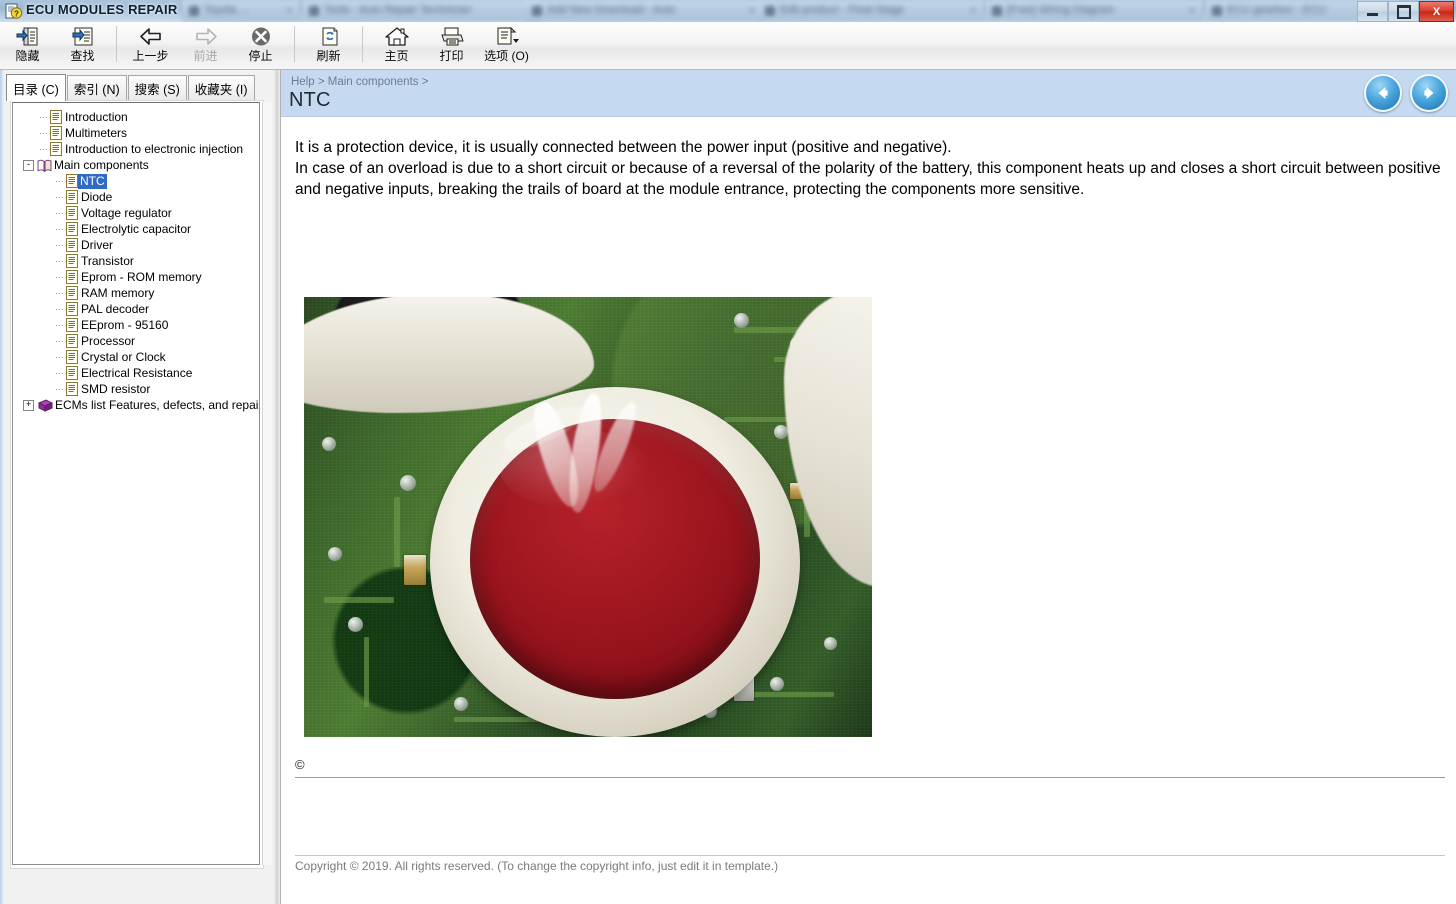 The height and width of the screenshot is (904, 1456). What do you see at coordinates (1406, 93) in the screenshot?
I see `topic-nav-buttons` at bounding box center [1406, 93].